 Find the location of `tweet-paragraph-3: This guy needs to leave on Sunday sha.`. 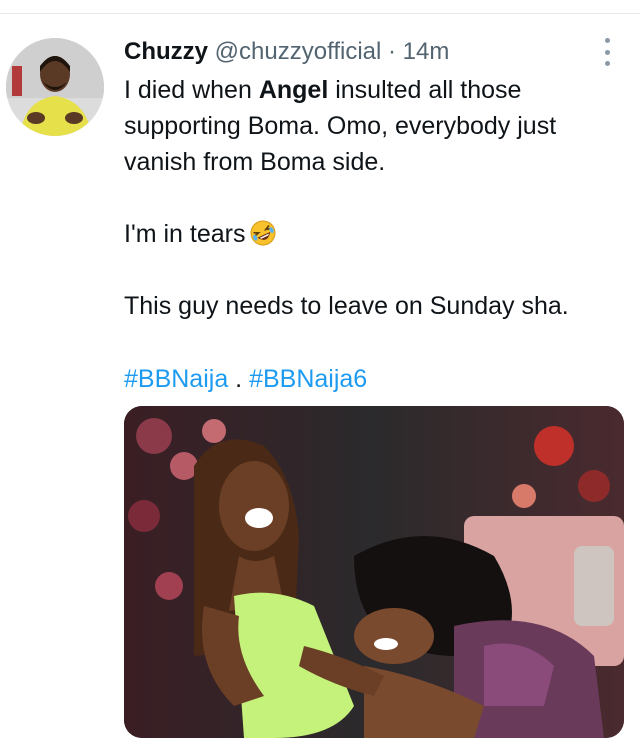

tweet-paragraph-3: This guy needs to leave on Sunday sha. is located at coordinates (346, 306).